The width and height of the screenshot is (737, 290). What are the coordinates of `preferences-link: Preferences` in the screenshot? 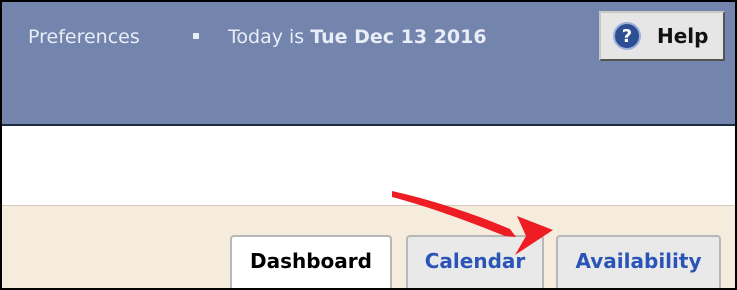 It's located at (84, 37).